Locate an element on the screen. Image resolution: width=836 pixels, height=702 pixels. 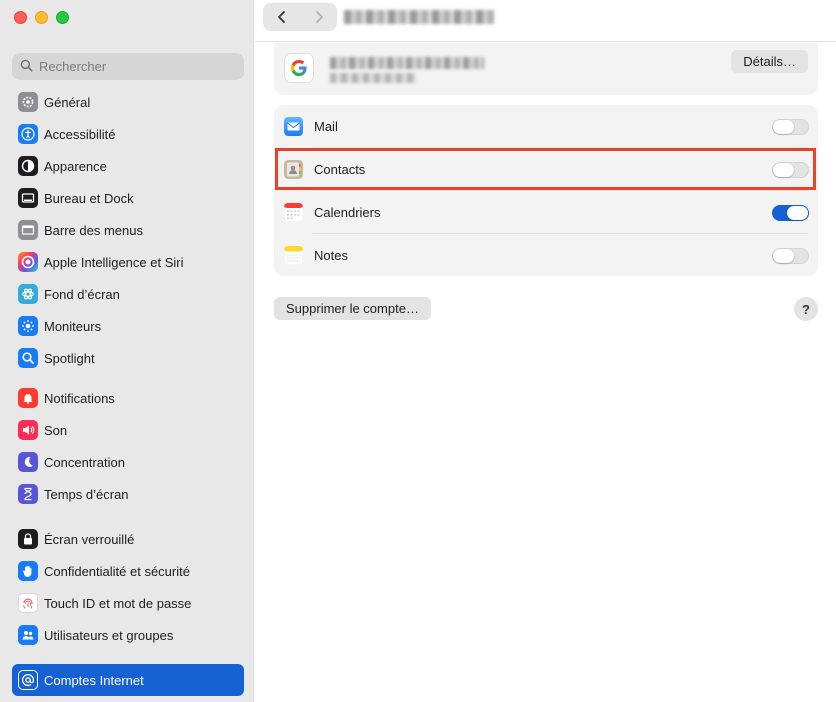
chevron-right-icon is located at coordinates (319, 17).